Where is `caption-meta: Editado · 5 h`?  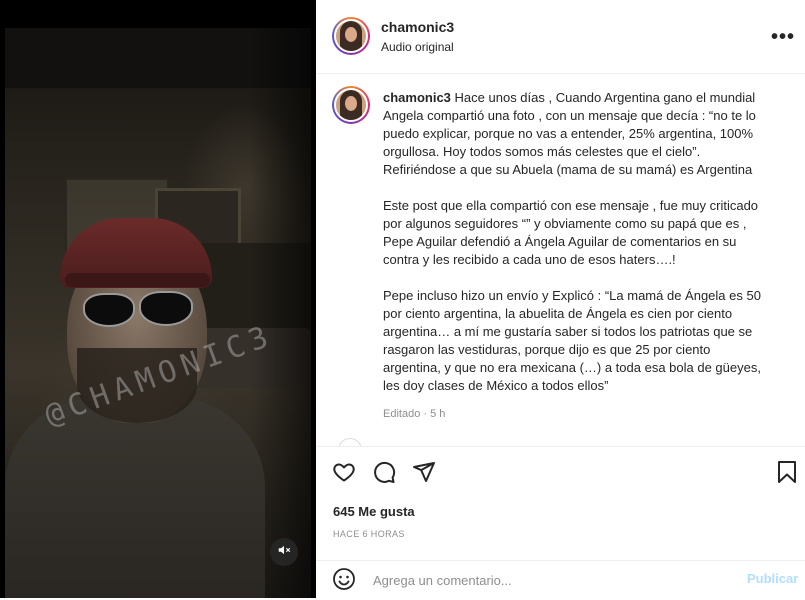
caption-meta: Editado · 5 h is located at coordinates (414, 414).